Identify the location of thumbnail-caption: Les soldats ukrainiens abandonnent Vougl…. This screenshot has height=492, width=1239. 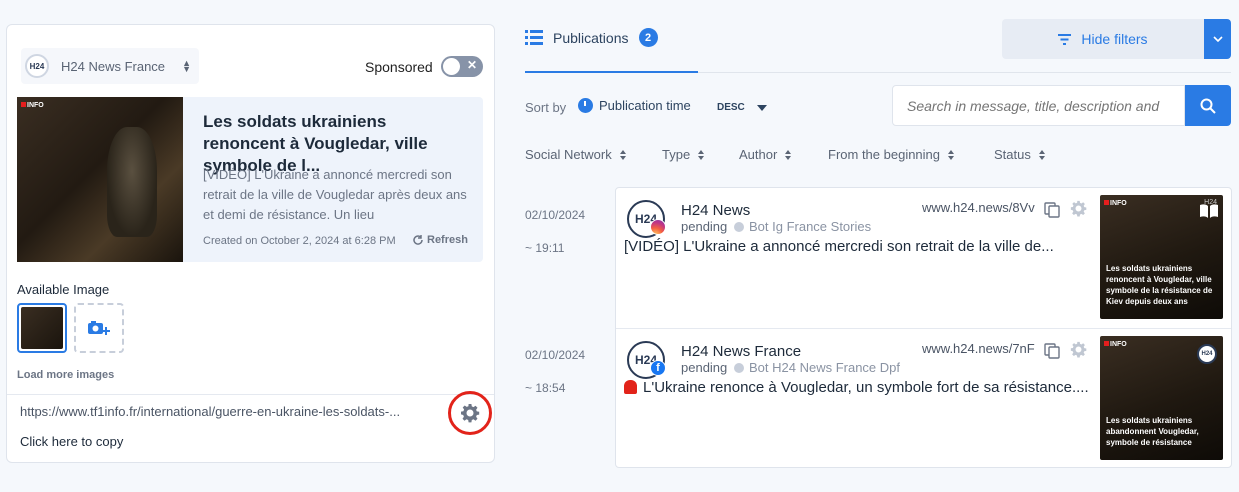
(1152, 431).